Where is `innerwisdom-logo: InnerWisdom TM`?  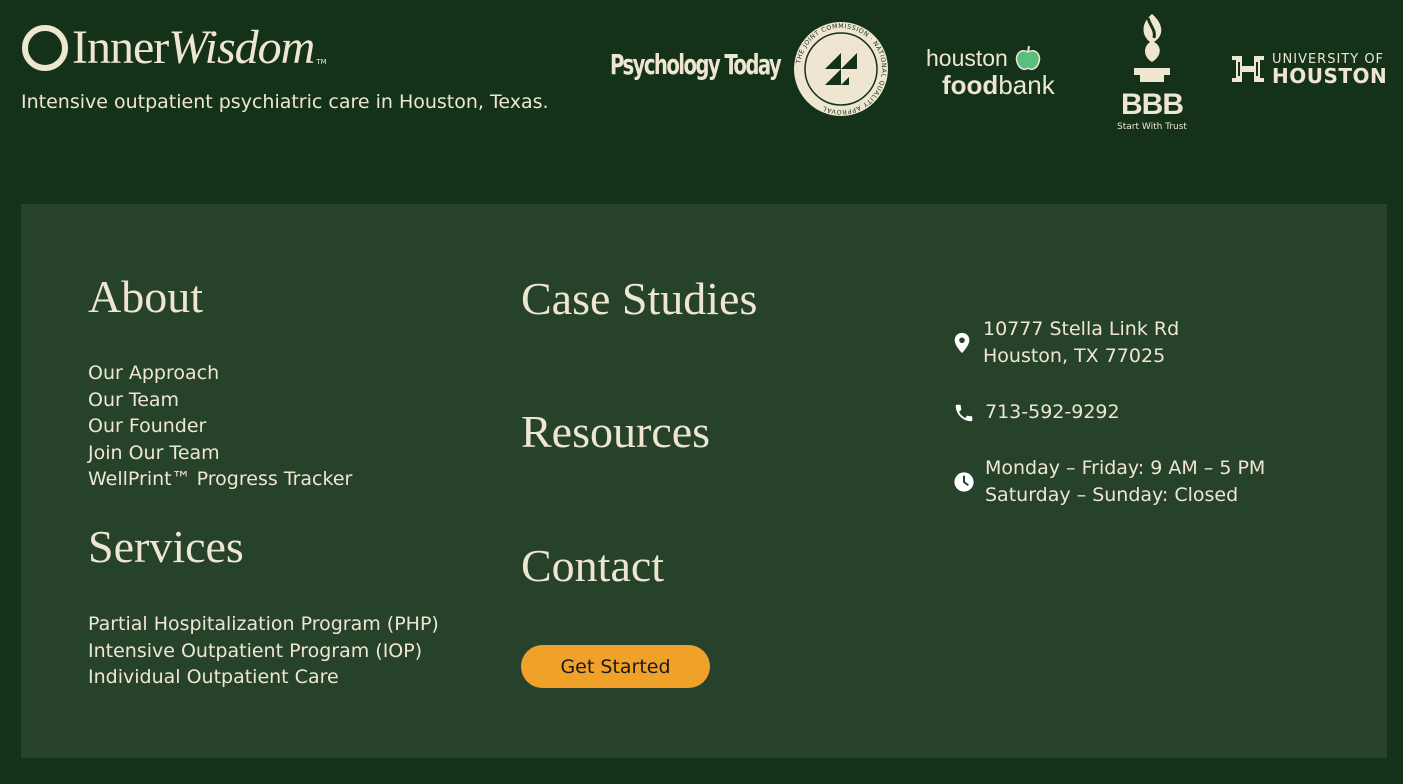
innerwisdom-logo: InnerWisdom TM is located at coordinates (173, 48).